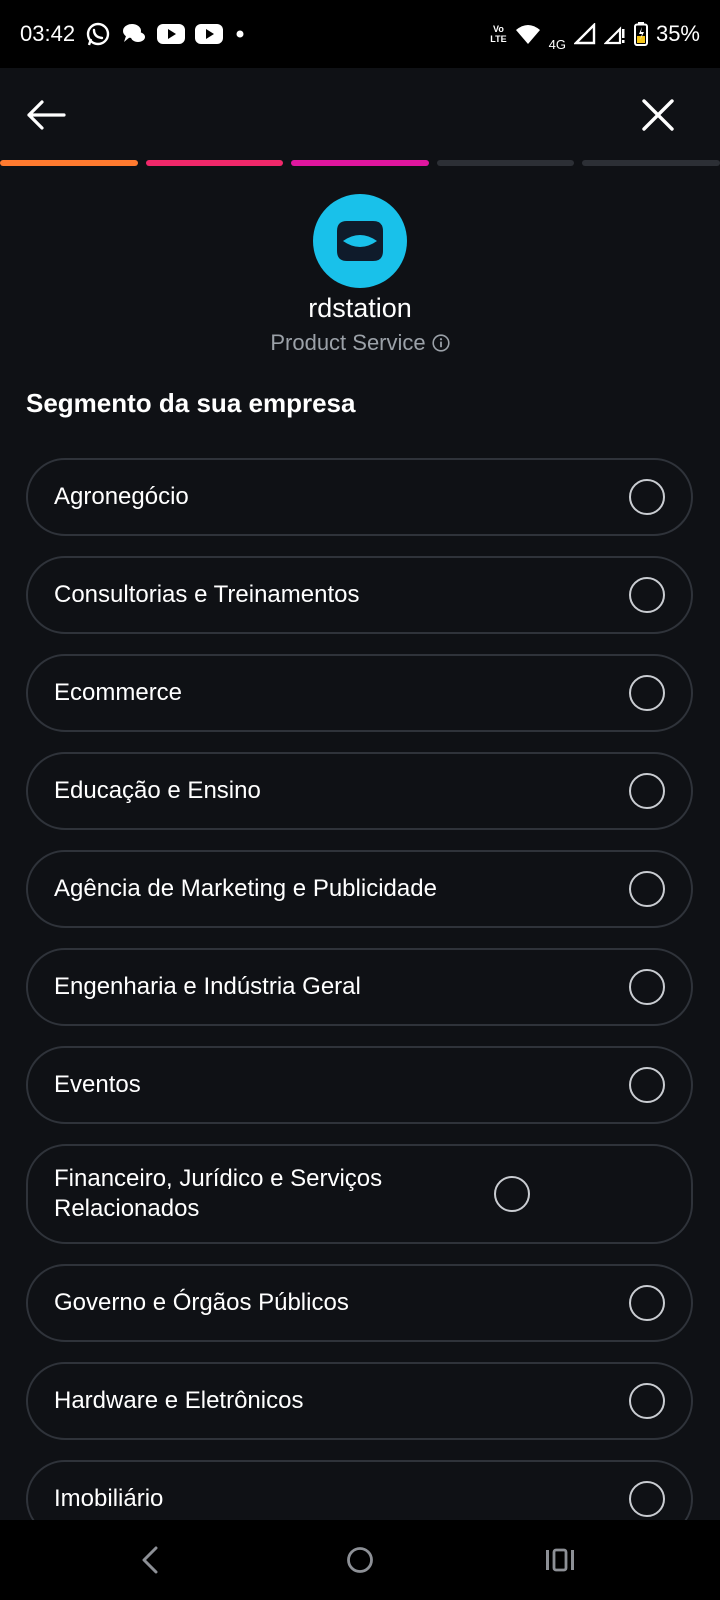  I want to click on segment-option-label: Agronegócio, so click(121, 496).